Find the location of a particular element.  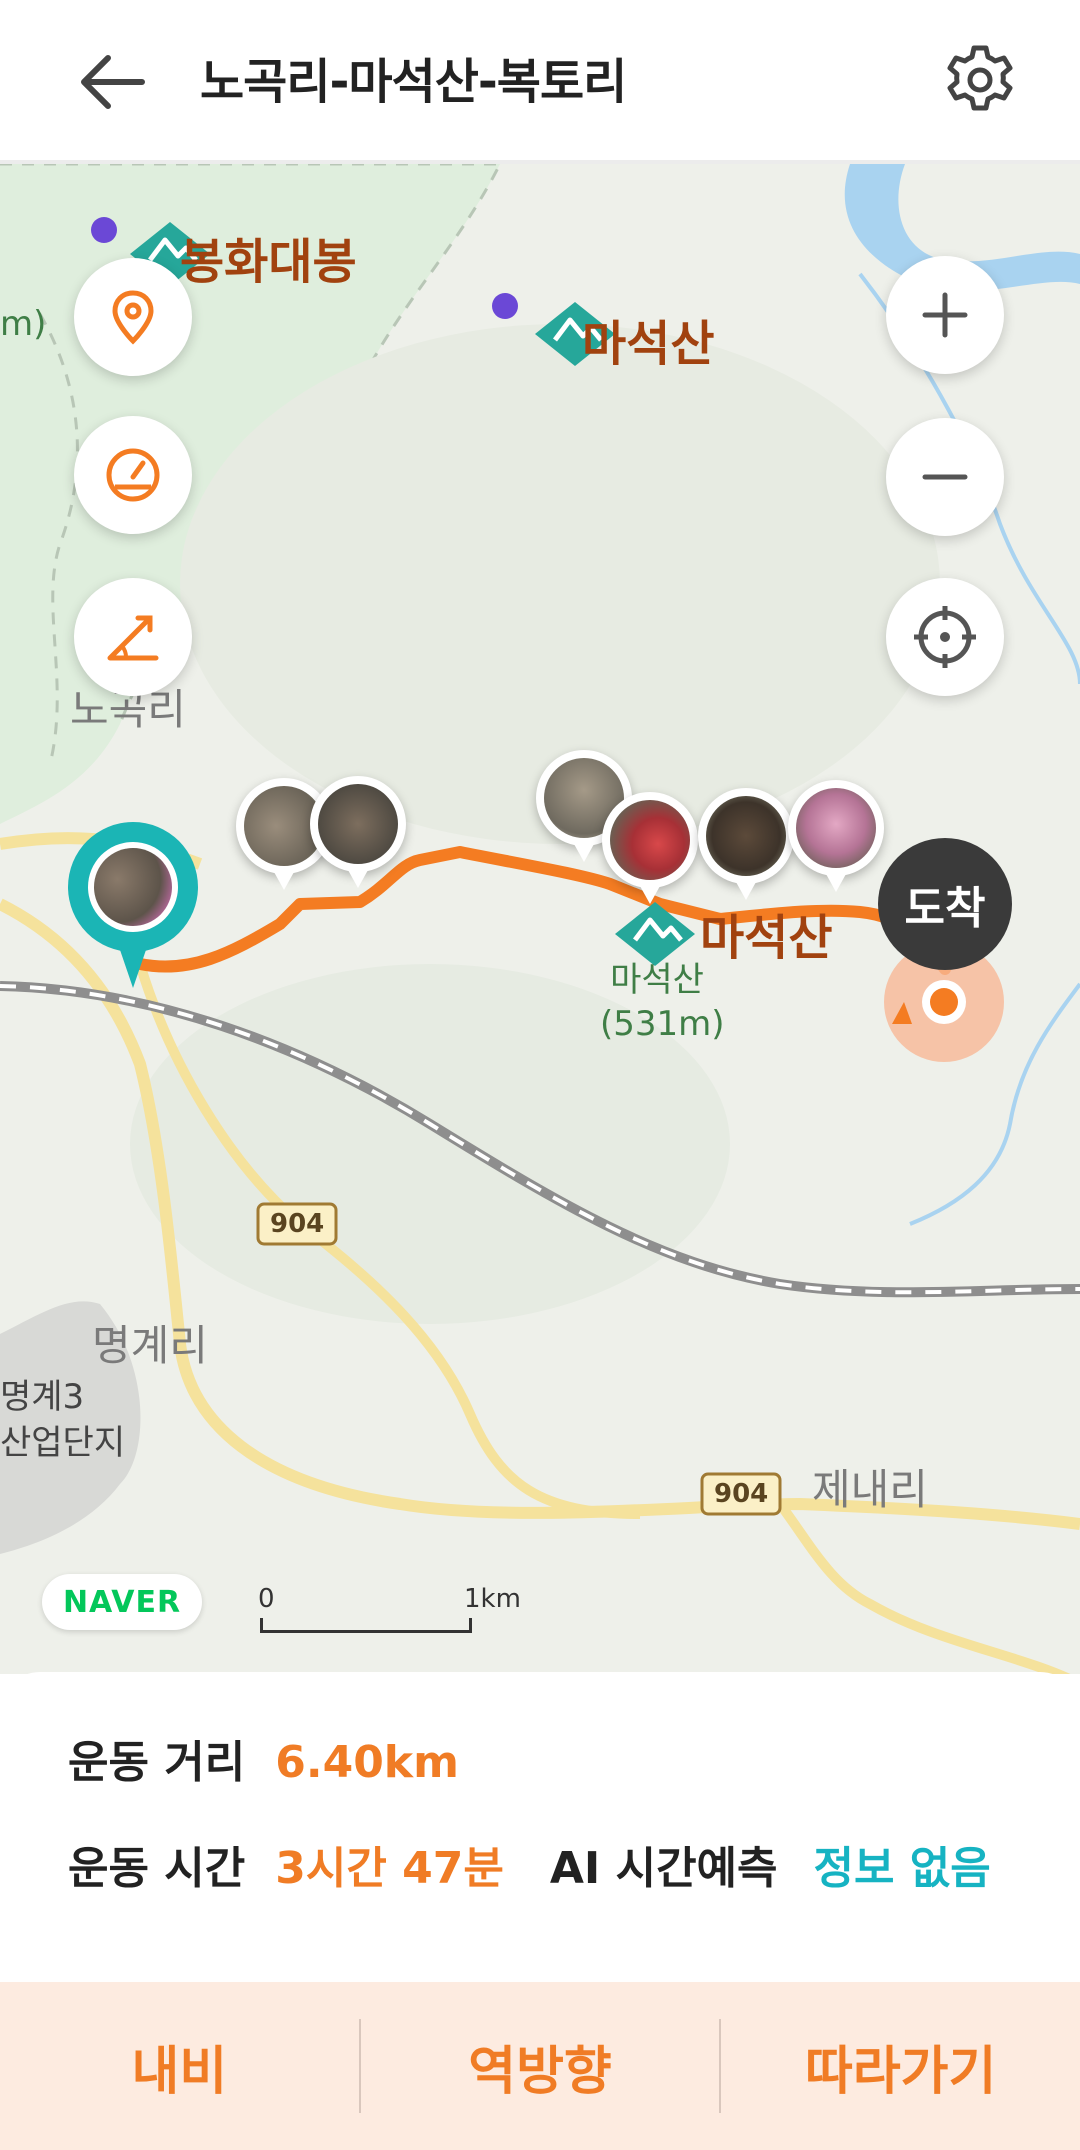

start-point-pin is located at coordinates (133, 905).